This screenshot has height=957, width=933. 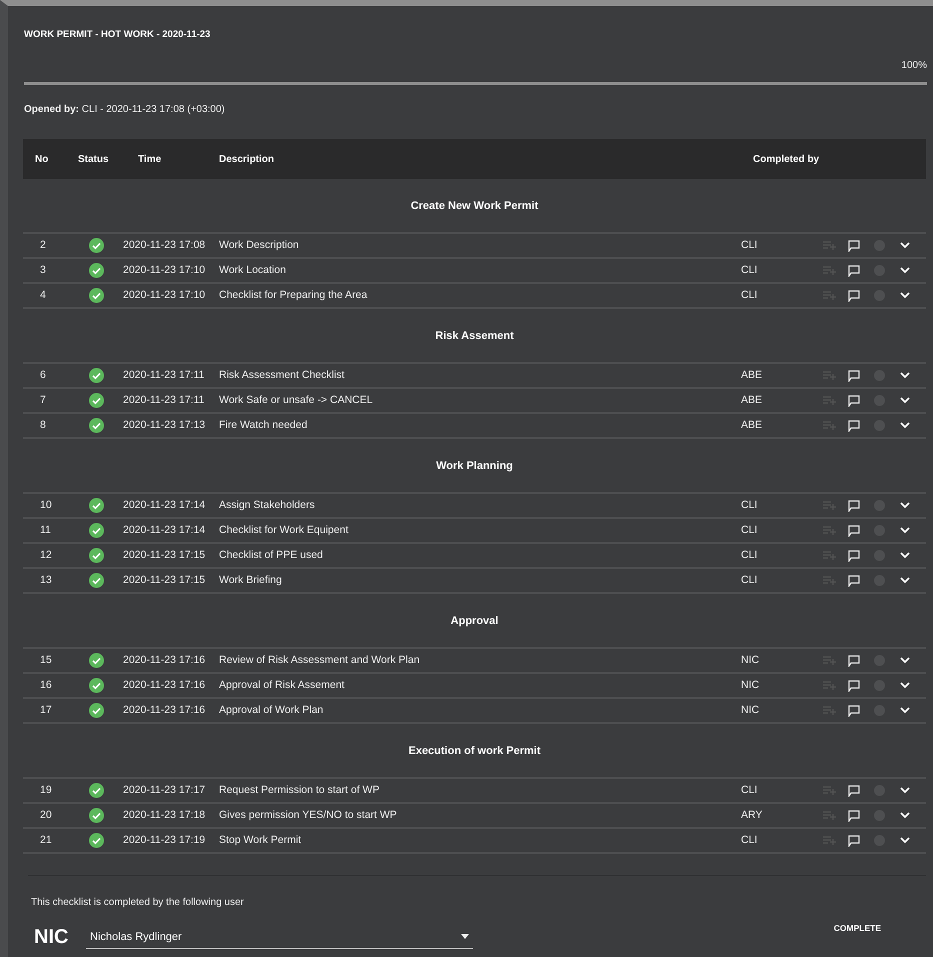 I want to click on user-code: NIC, so click(x=51, y=937).